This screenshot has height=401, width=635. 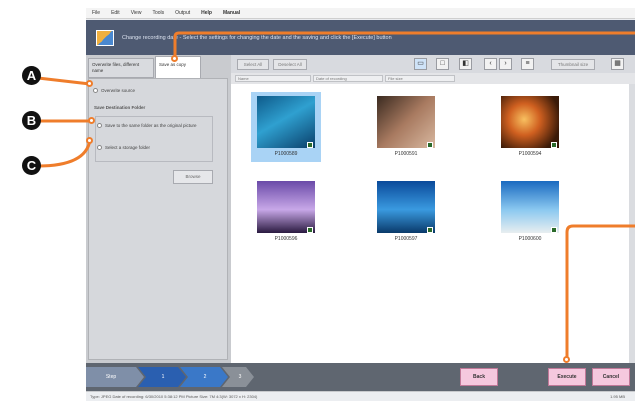 What do you see at coordinates (530, 239) in the screenshot?
I see `thumbnail-caption: P1000600` at bounding box center [530, 239].